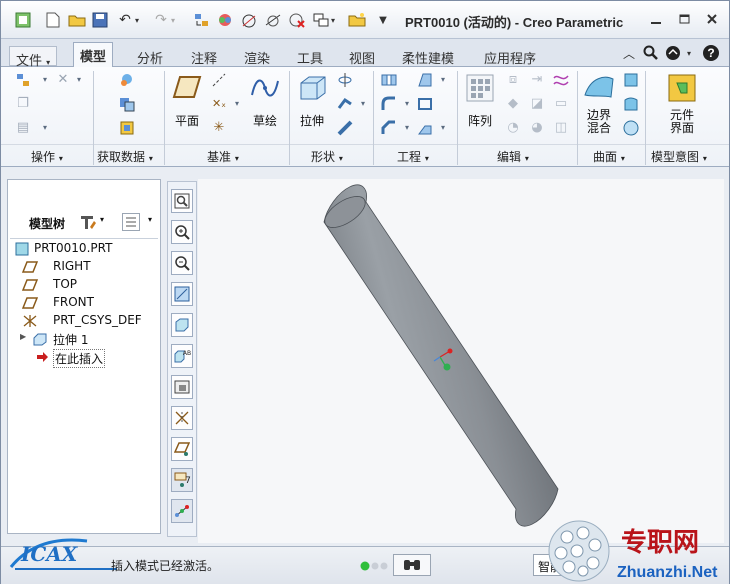 This screenshot has height=584, width=730. What do you see at coordinates (45, 80) in the screenshot?
I see `regenerate-dropdown-icon: ▾` at bounding box center [45, 80].